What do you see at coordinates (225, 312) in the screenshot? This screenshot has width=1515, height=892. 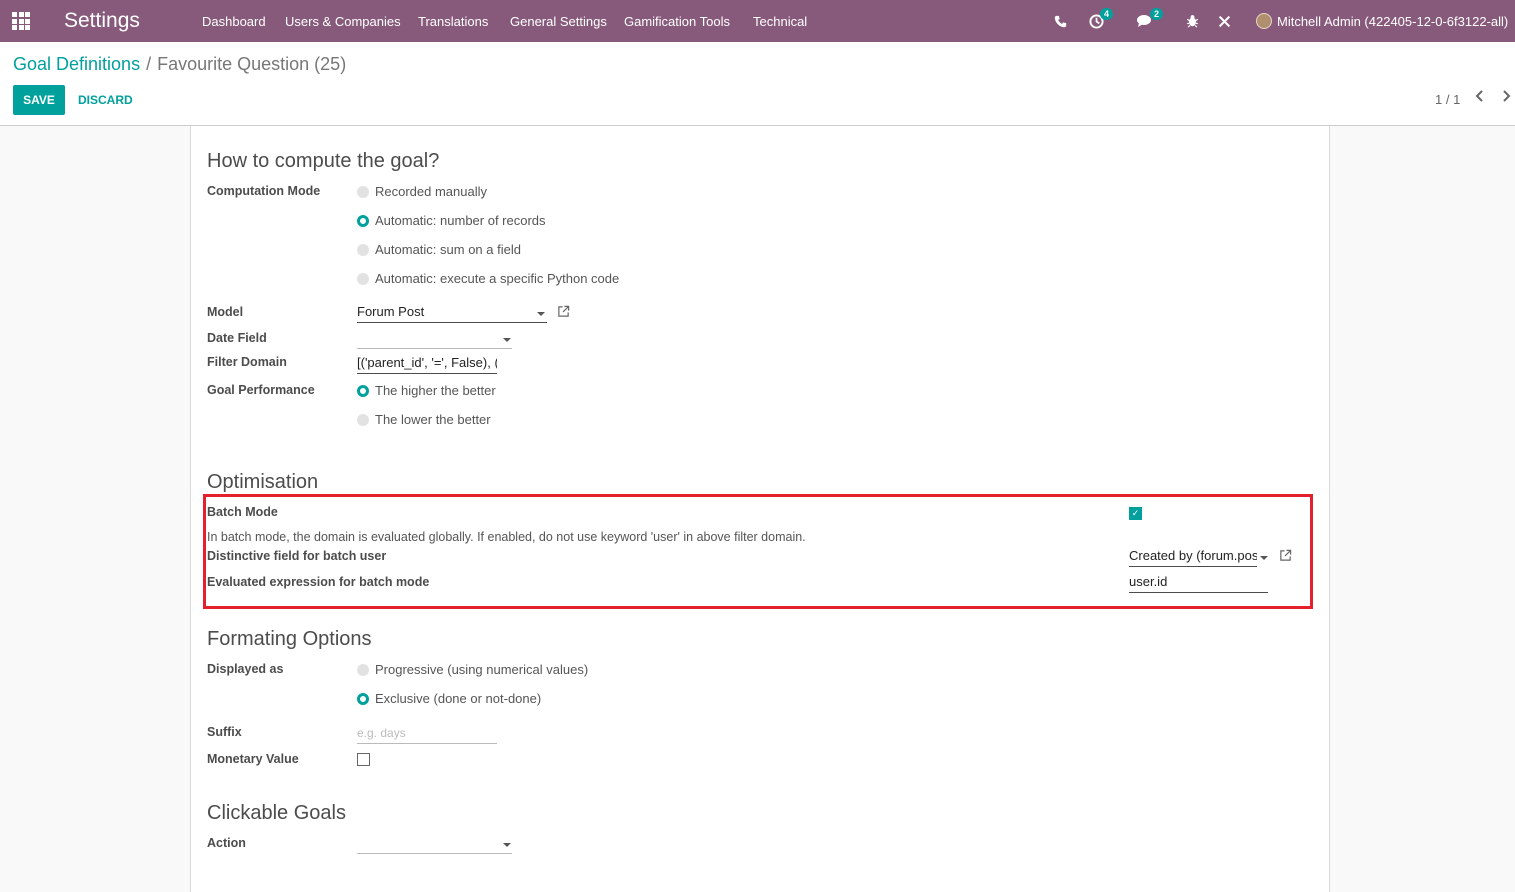 I see `model-label: Model` at bounding box center [225, 312].